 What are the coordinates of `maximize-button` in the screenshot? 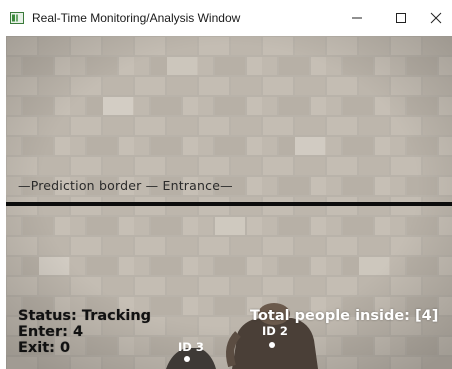 It's located at (401, 18).